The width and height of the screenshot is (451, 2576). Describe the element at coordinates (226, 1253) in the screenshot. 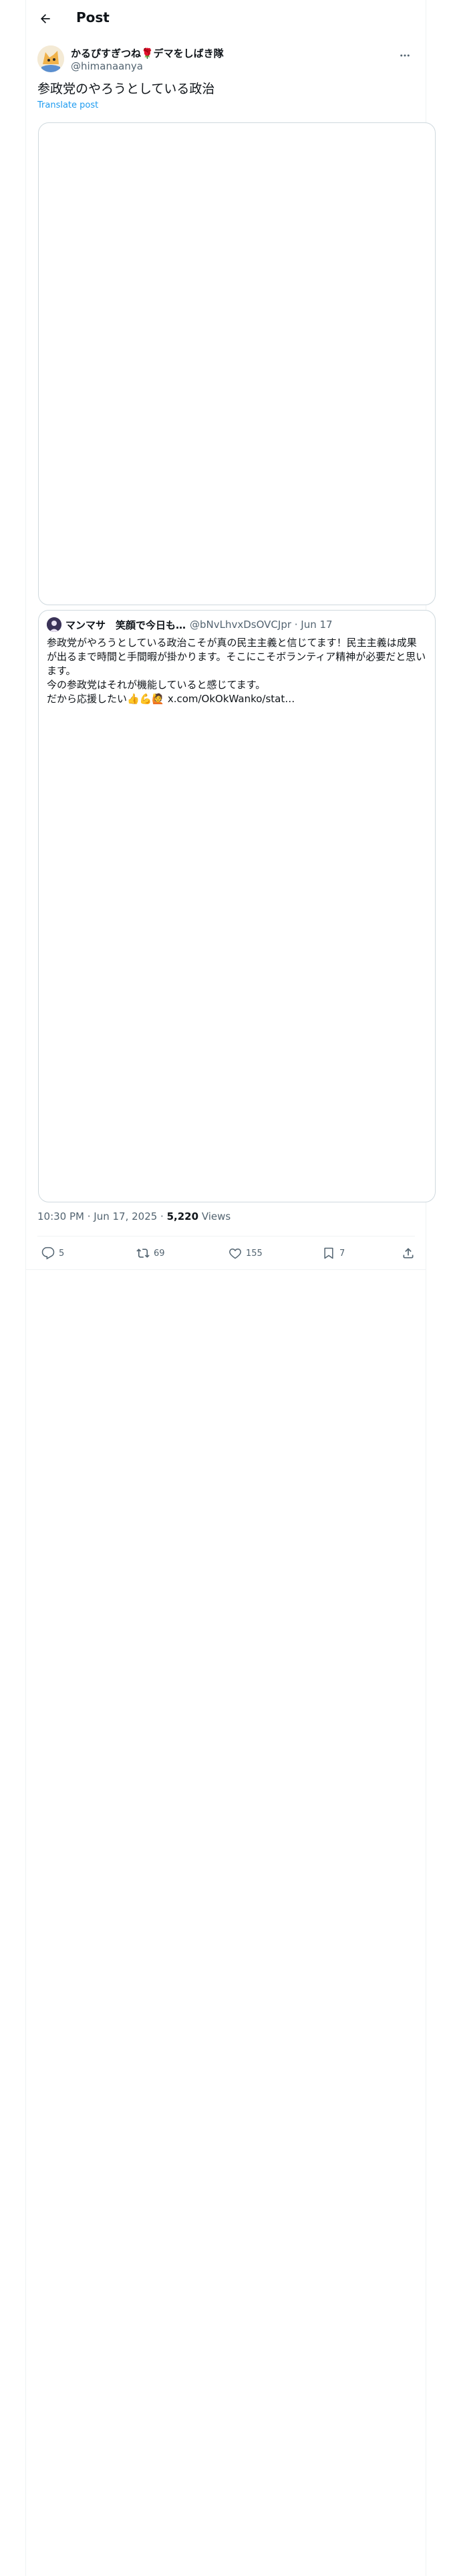

I see `action-bar: 5 69 155 7` at that location.